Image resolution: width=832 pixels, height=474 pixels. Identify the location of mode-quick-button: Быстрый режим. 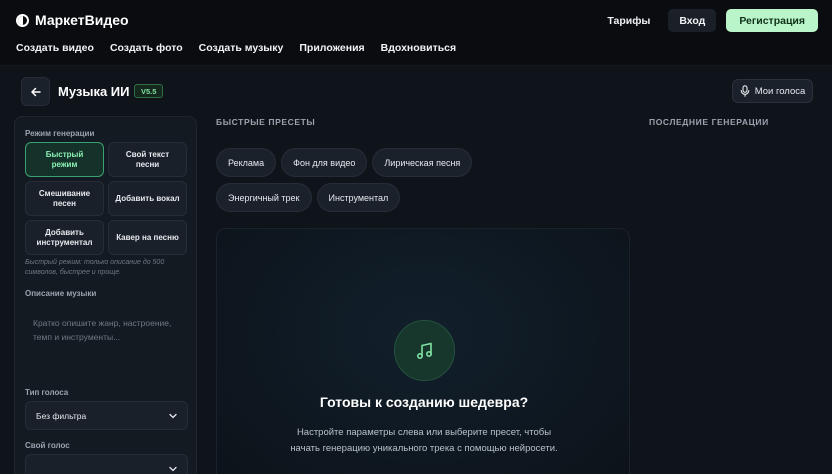
(64, 159).